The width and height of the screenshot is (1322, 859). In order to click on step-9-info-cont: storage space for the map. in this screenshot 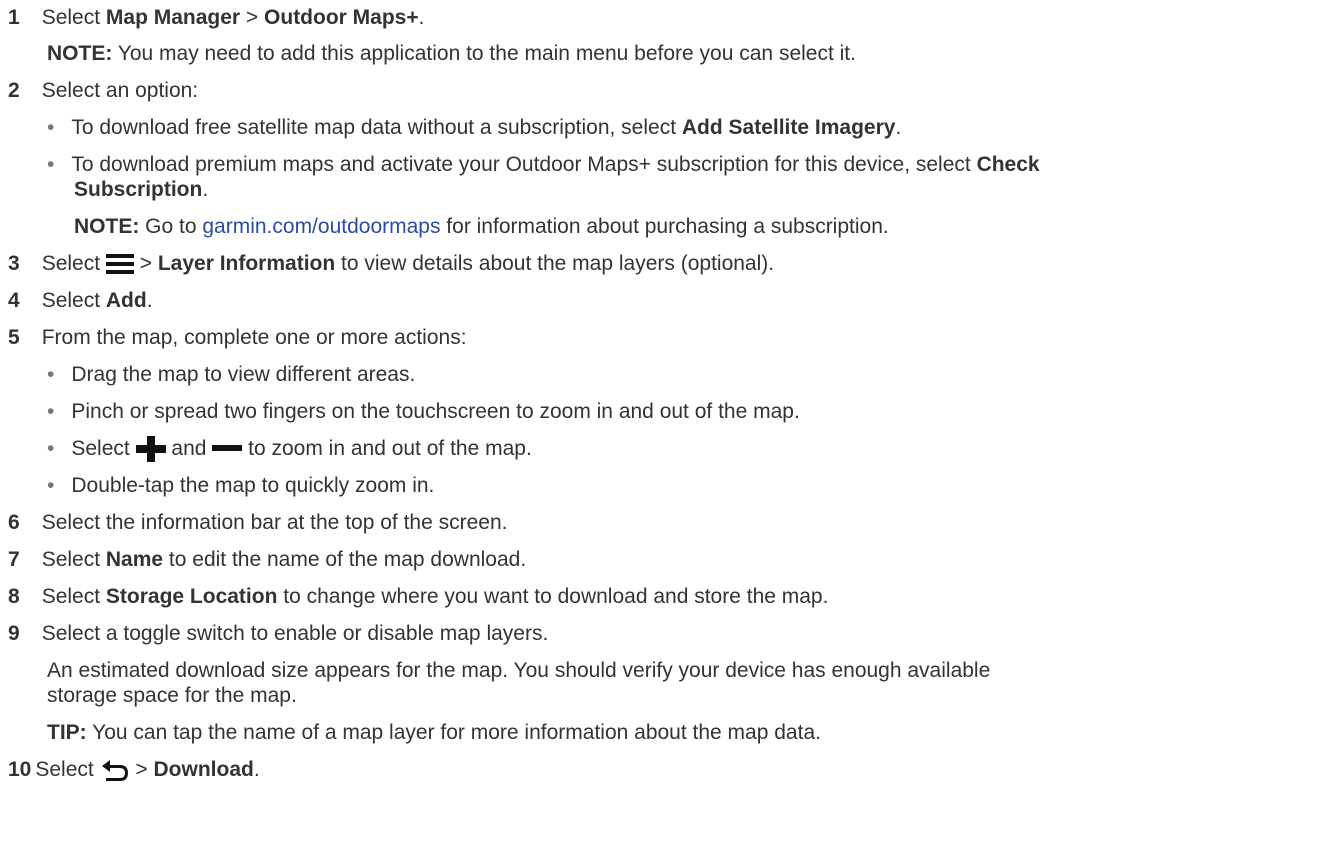, I will do `click(172, 695)`.